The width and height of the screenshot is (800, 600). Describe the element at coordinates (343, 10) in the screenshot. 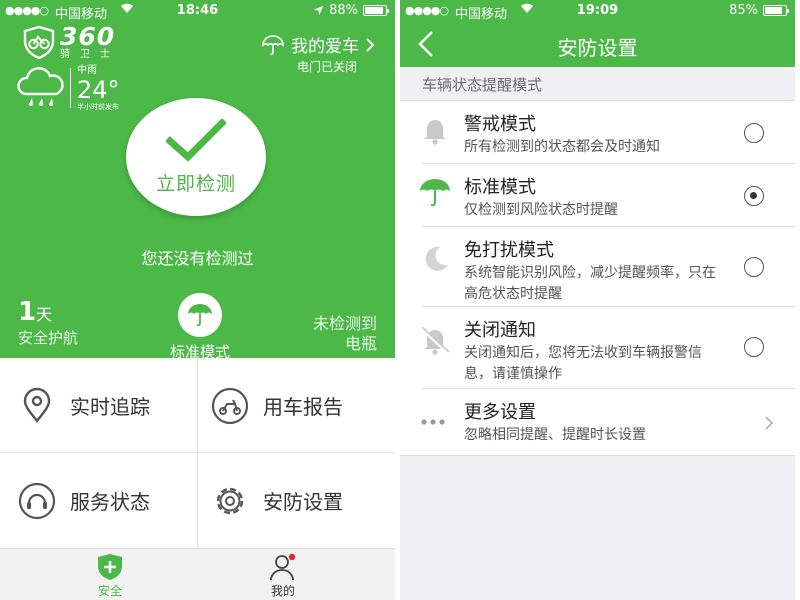

I see `battery-percent: 88%` at that location.